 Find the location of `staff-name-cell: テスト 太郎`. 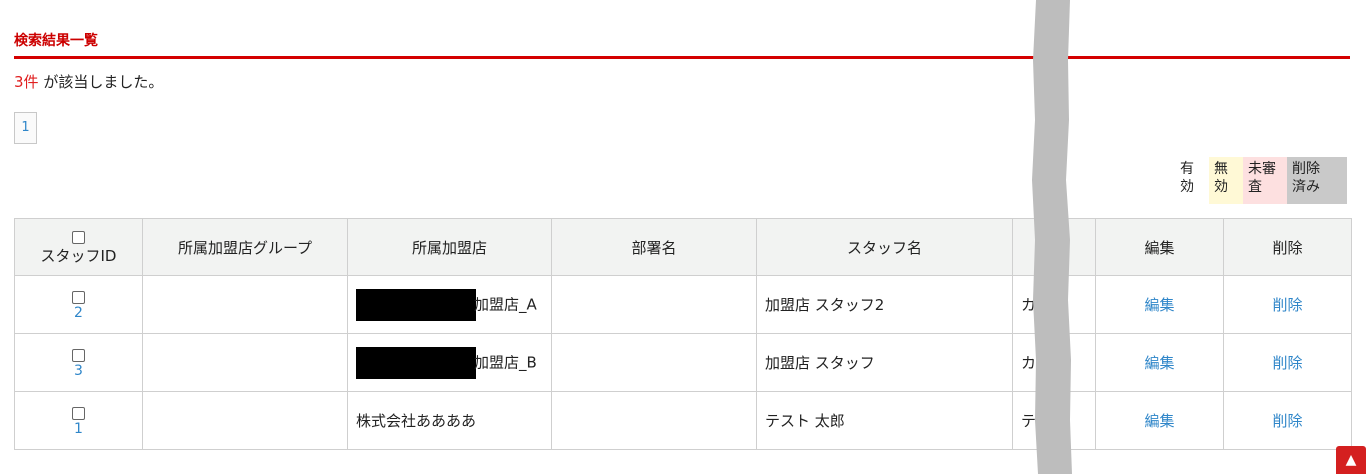

staff-name-cell: テスト 太郎 is located at coordinates (884, 420).